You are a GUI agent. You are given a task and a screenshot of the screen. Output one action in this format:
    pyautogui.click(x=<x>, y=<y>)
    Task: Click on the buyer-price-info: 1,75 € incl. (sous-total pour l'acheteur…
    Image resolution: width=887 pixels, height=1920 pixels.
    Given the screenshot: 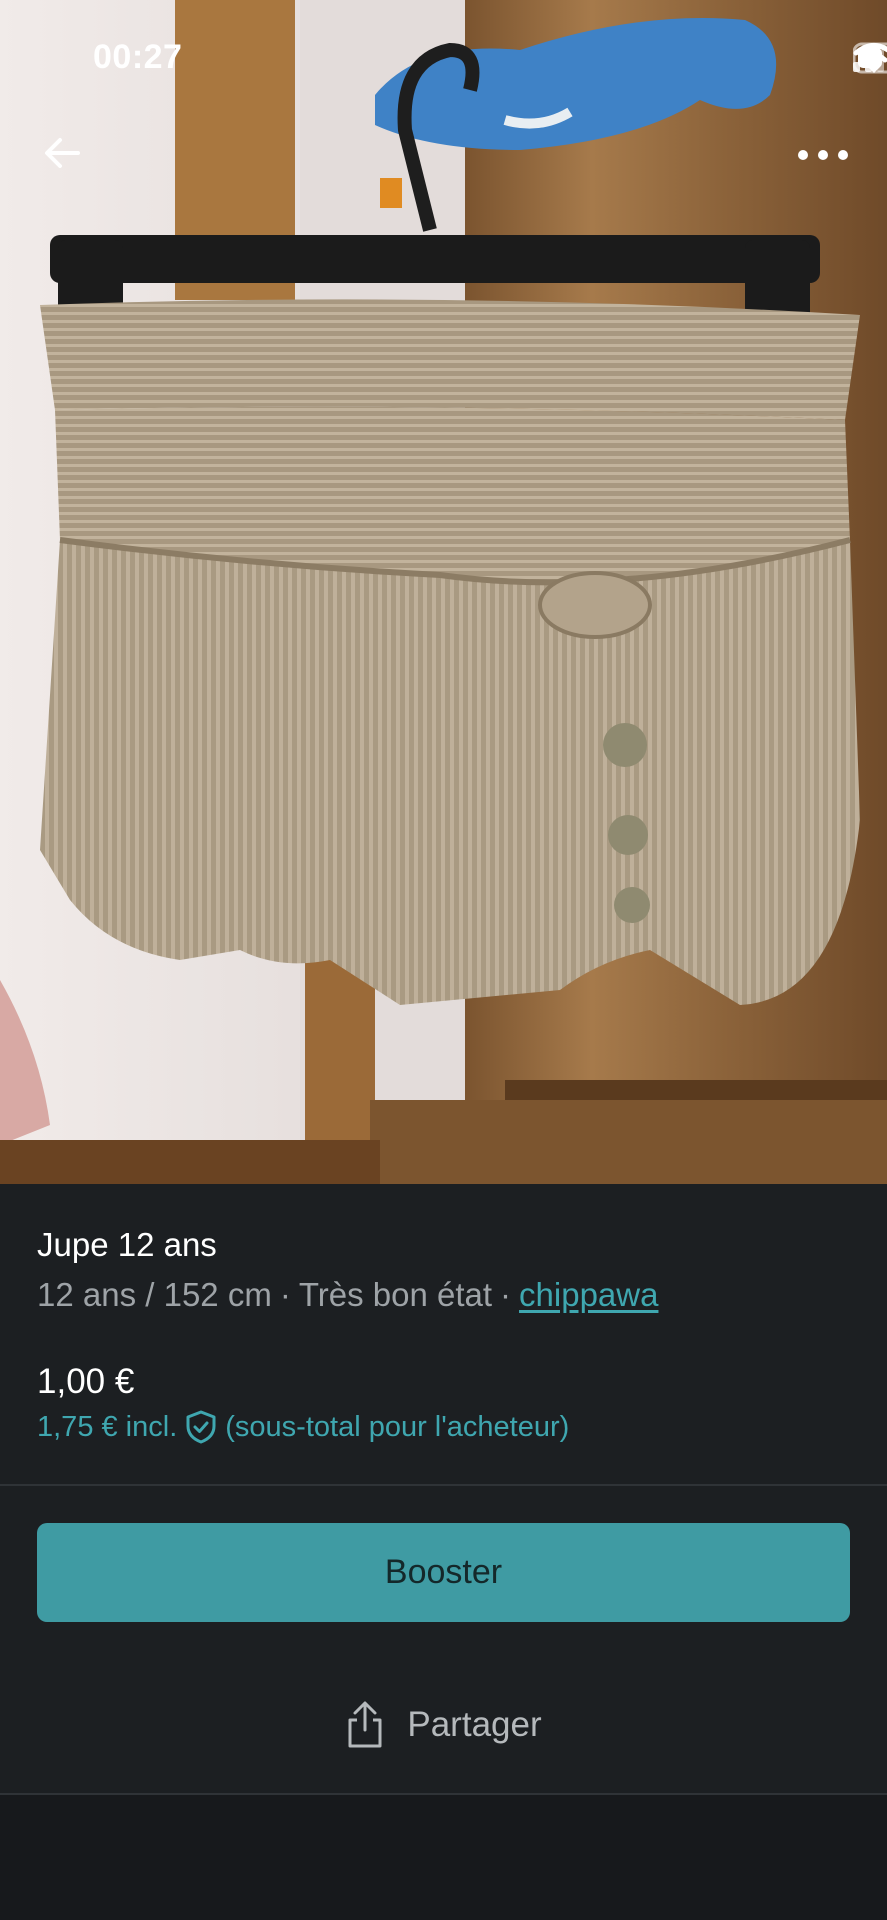 What is the action you would take?
    pyautogui.click(x=303, y=1427)
    